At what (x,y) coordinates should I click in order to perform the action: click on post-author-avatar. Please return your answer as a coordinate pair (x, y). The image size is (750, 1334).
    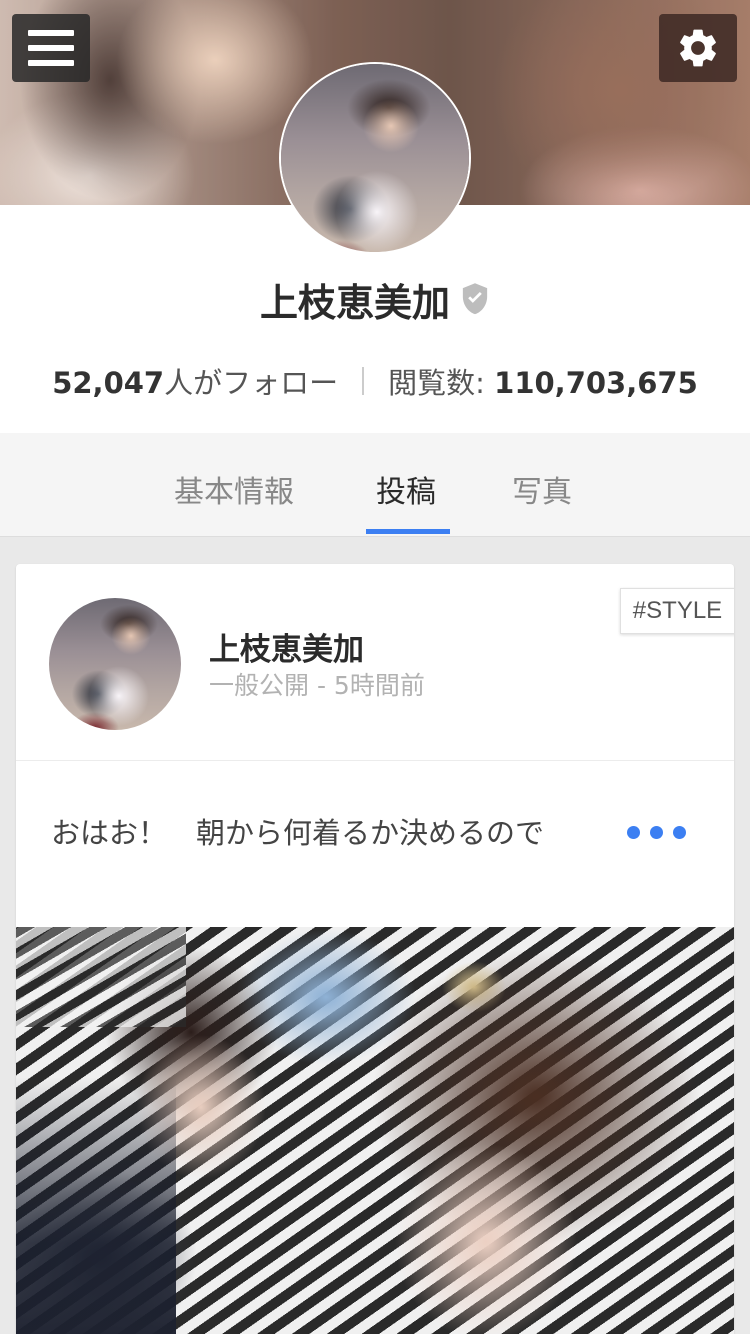
    Looking at the image, I should click on (115, 664).